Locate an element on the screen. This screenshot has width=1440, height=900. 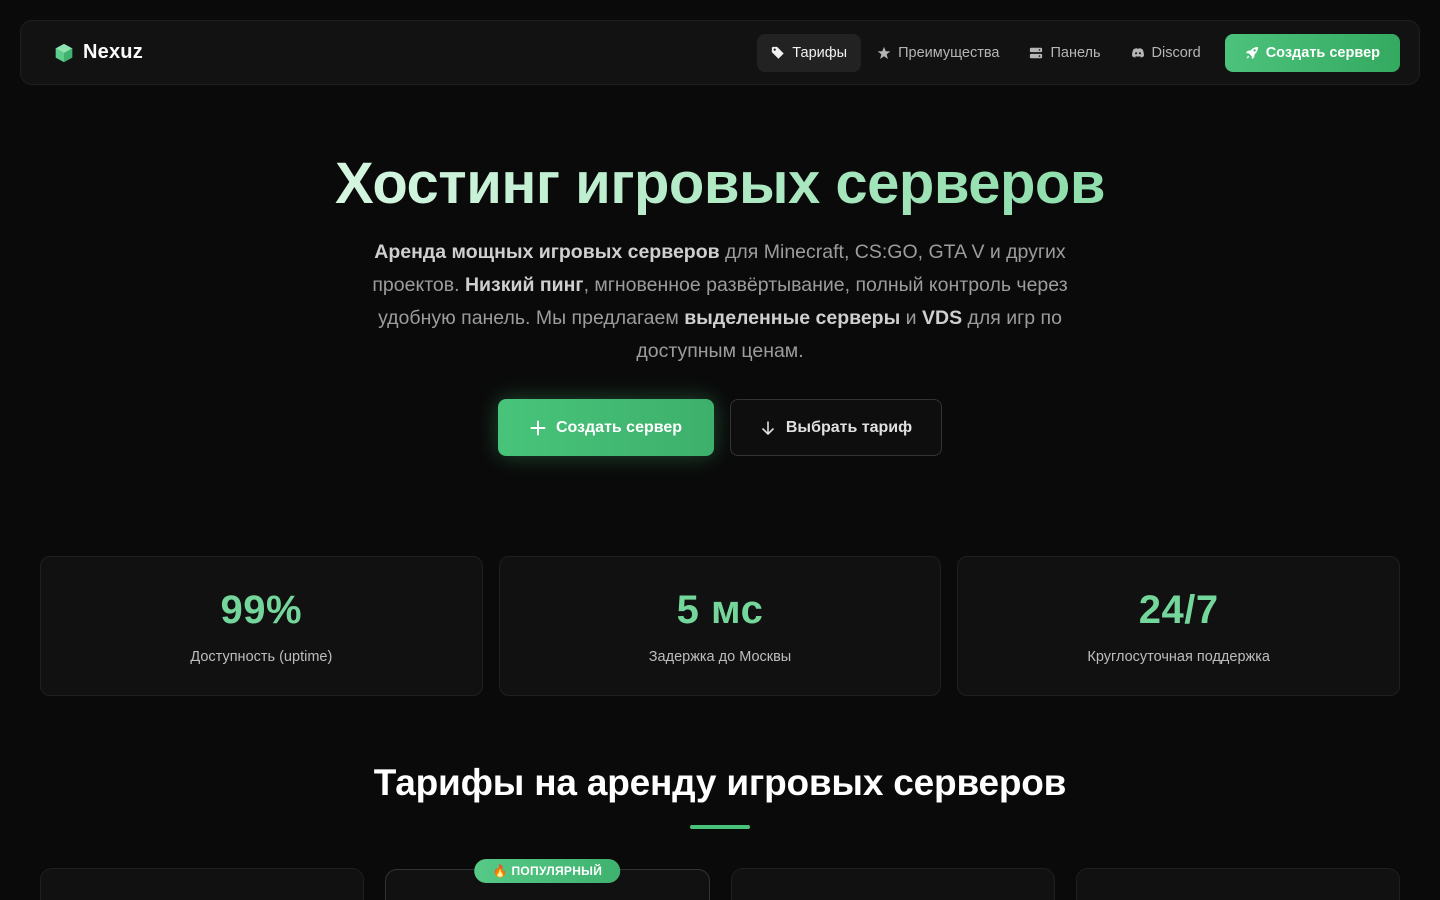
plan-card-popular: 🔥 ПОПУЛЯРНЫЙ is located at coordinates (547, 879).